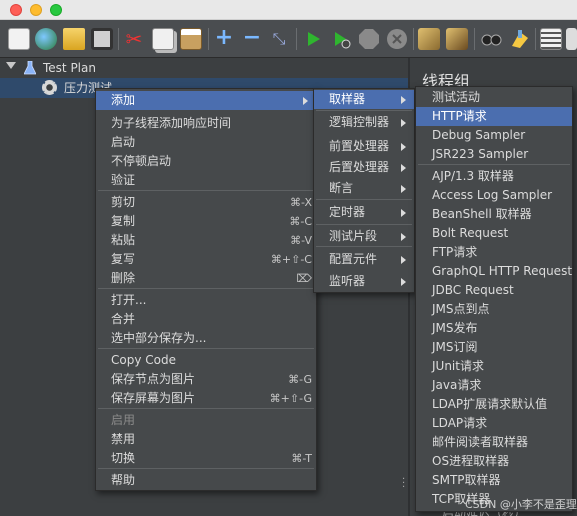 The image size is (577, 516). Describe the element at coordinates (206, 278) in the screenshot. I see `context-menu-item-item-9: 删除 ⌦` at that location.